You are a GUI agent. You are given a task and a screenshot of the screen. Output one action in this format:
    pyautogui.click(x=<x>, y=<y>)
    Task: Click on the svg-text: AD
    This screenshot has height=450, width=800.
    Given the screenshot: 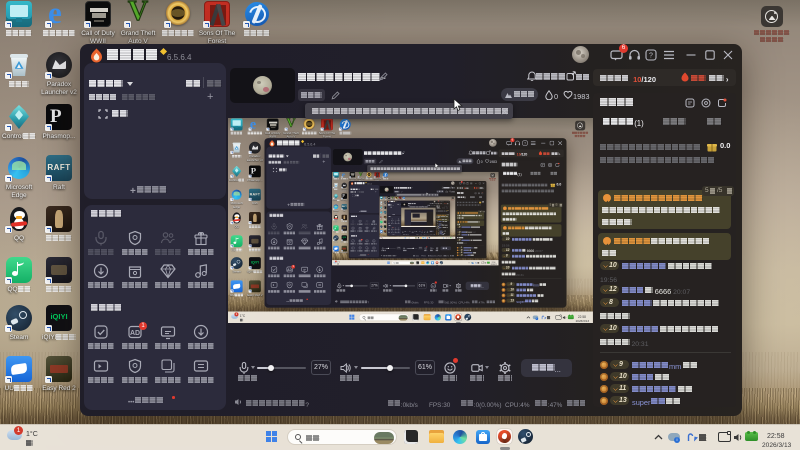 What is the action you would take?
    pyautogui.click(x=135, y=333)
    